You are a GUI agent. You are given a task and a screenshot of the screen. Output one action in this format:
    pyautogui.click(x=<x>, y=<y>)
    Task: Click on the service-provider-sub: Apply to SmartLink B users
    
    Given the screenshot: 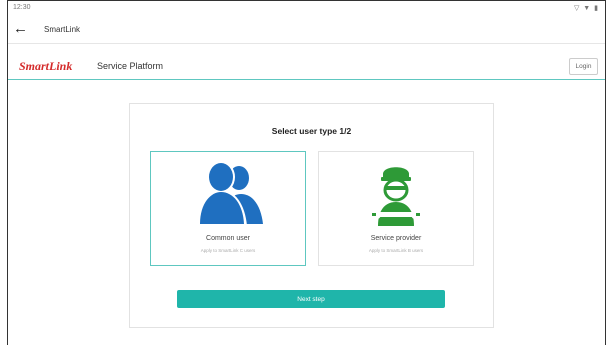 What is the action you would take?
    pyautogui.click(x=396, y=250)
    